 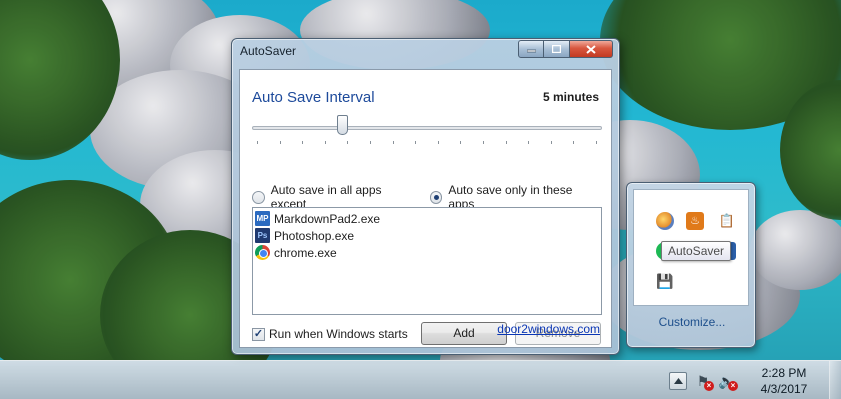 What do you see at coordinates (338, 334) in the screenshot?
I see `run-on-startup-label: Run when Windows starts` at bounding box center [338, 334].